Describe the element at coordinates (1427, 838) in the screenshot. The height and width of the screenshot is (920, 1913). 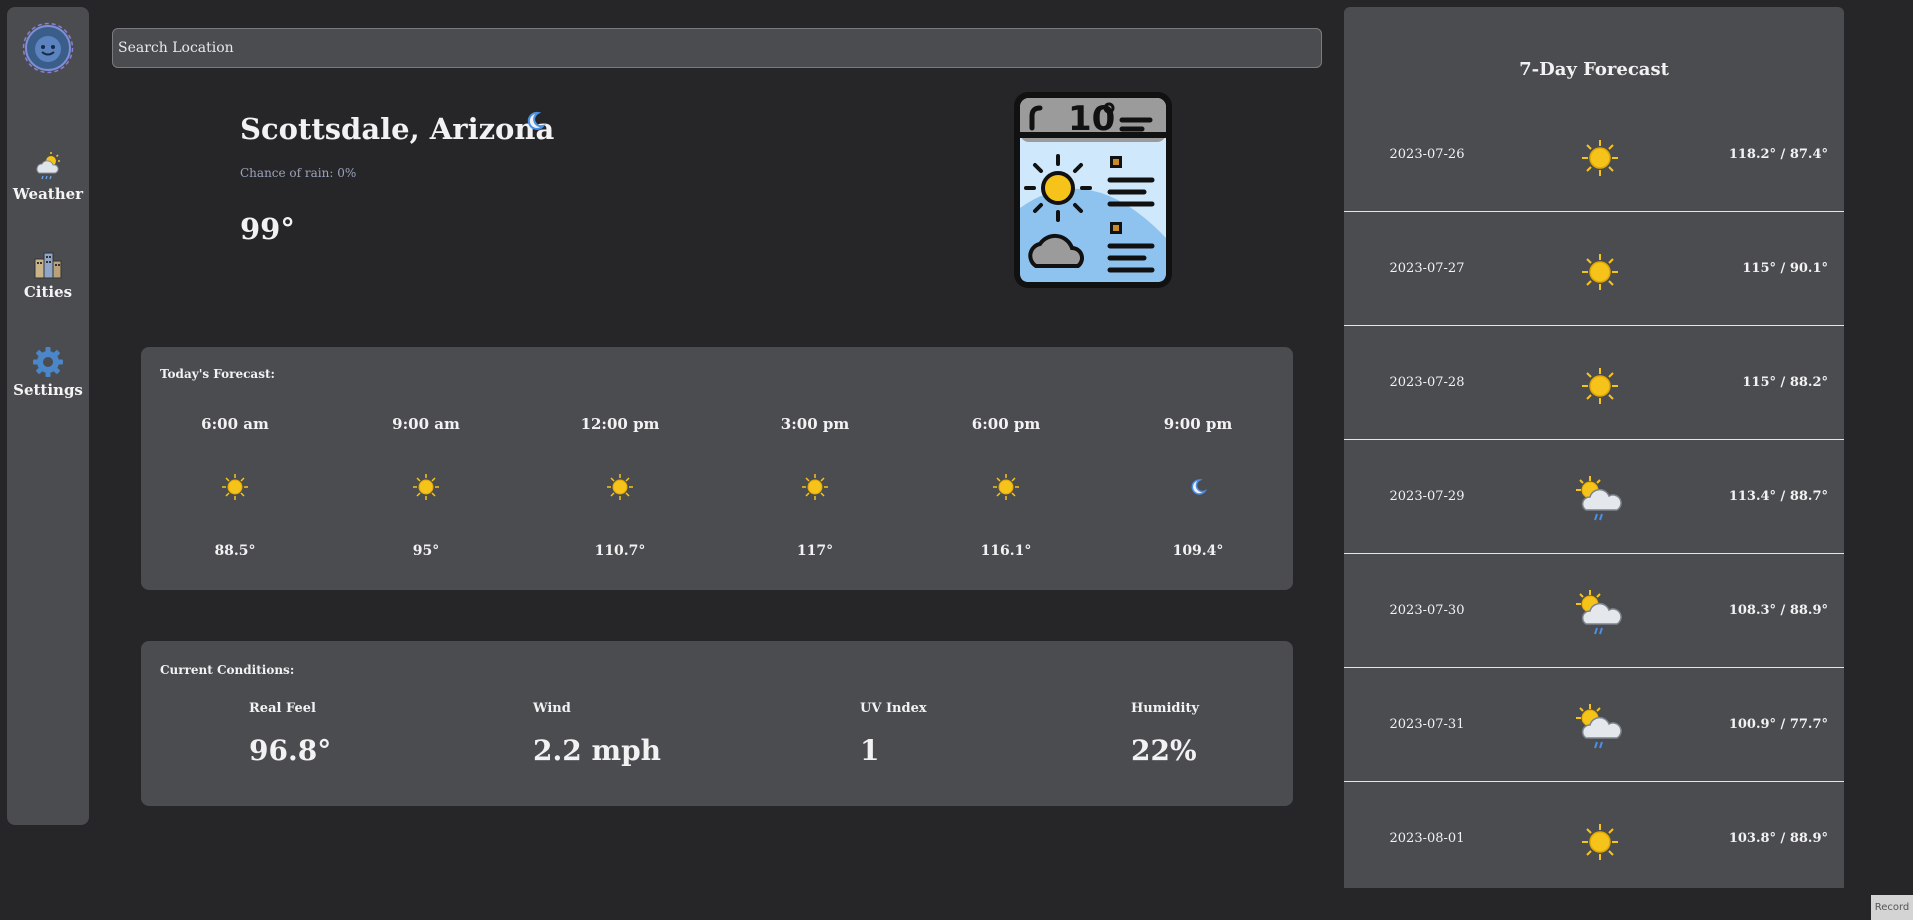
I see `day-date: 2023-08-01` at that location.